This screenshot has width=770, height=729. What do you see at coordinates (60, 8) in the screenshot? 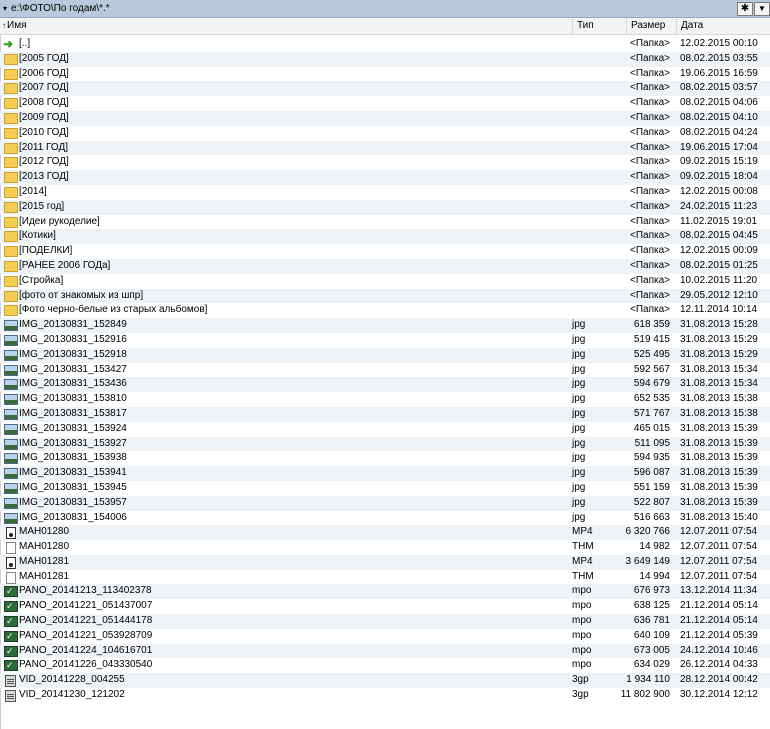
I see `current-path: e:\ФОТО\По годам\*.*` at bounding box center [60, 8].